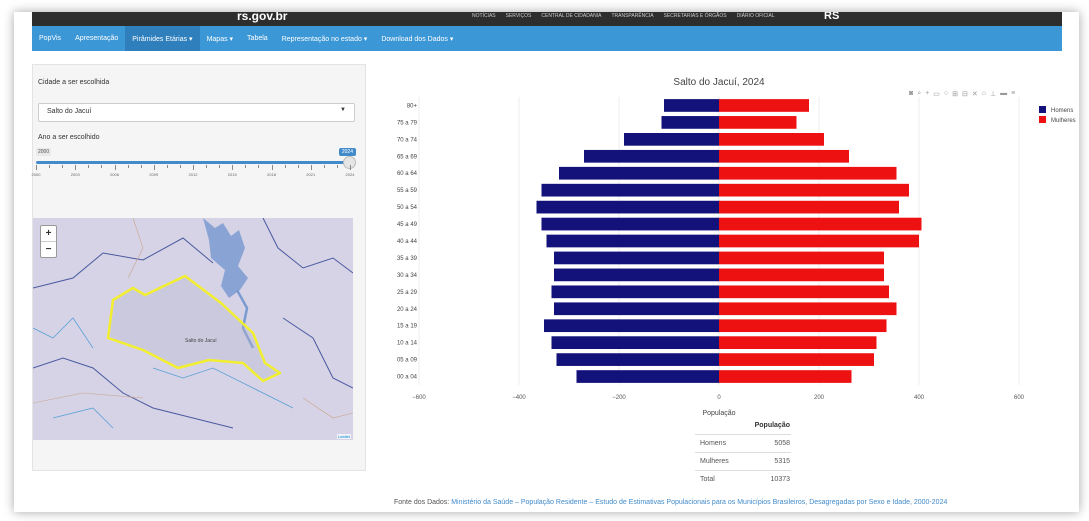 The width and height of the screenshot is (1089, 521). I want to click on table-cell-value: 5315, so click(782, 461).